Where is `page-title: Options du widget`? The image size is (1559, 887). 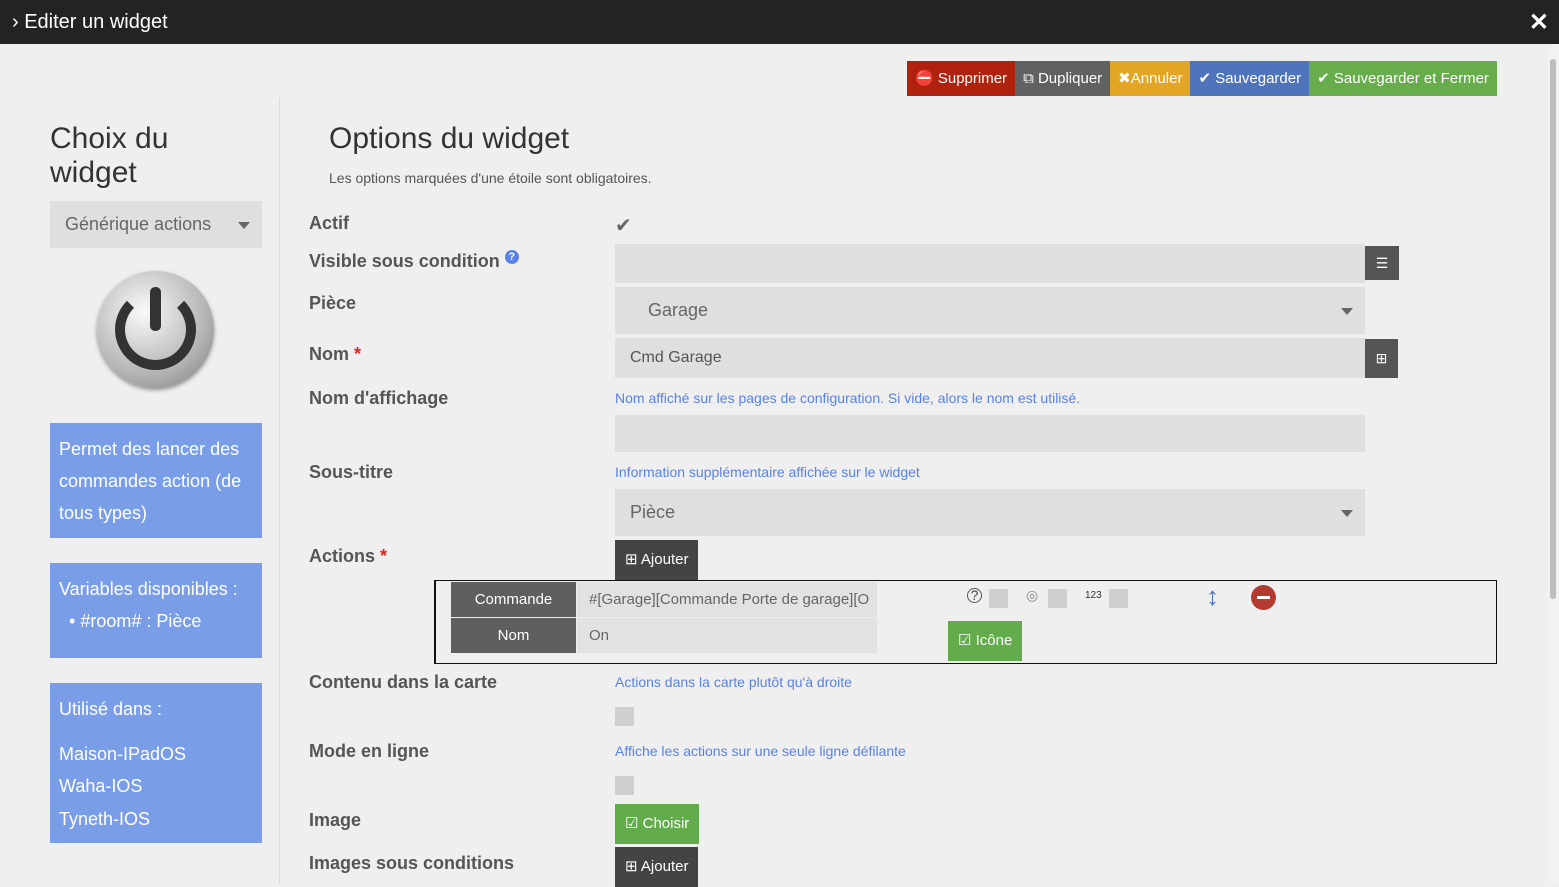 page-title: Options du widget is located at coordinates (449, 138).